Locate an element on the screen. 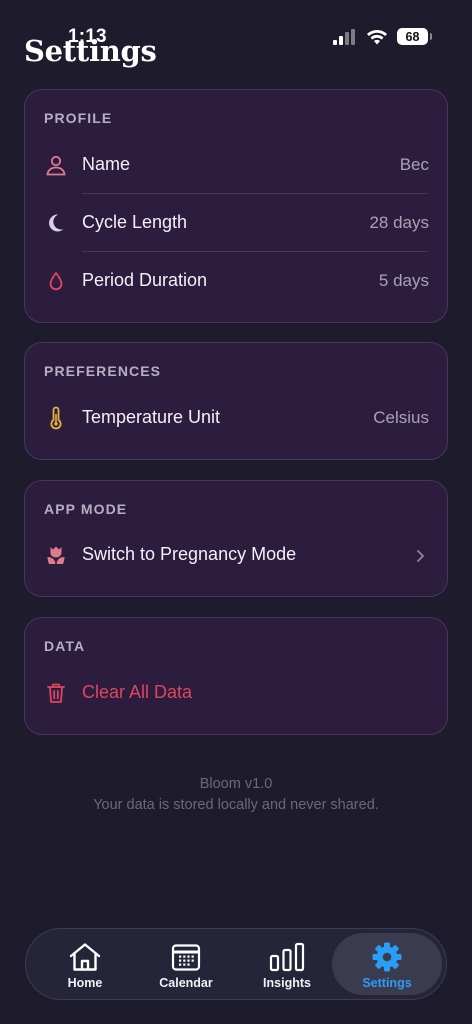 The image size is (472, 1024). battery-level: 68 is located at coordinates (412, 36).